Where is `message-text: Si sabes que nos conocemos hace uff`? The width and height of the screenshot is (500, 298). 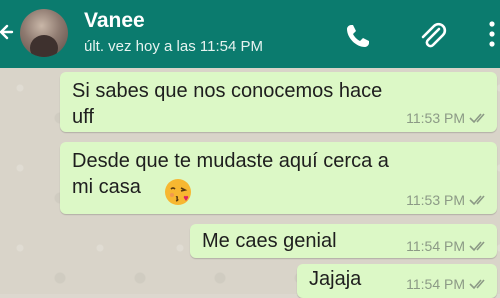
message-text: Si sabes que nos conocemos hace uff is located at coordinates (227, 104).